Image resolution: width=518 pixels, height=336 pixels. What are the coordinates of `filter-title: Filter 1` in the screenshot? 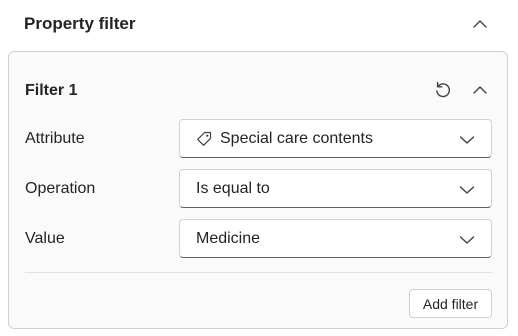 It's located at (51, 90).